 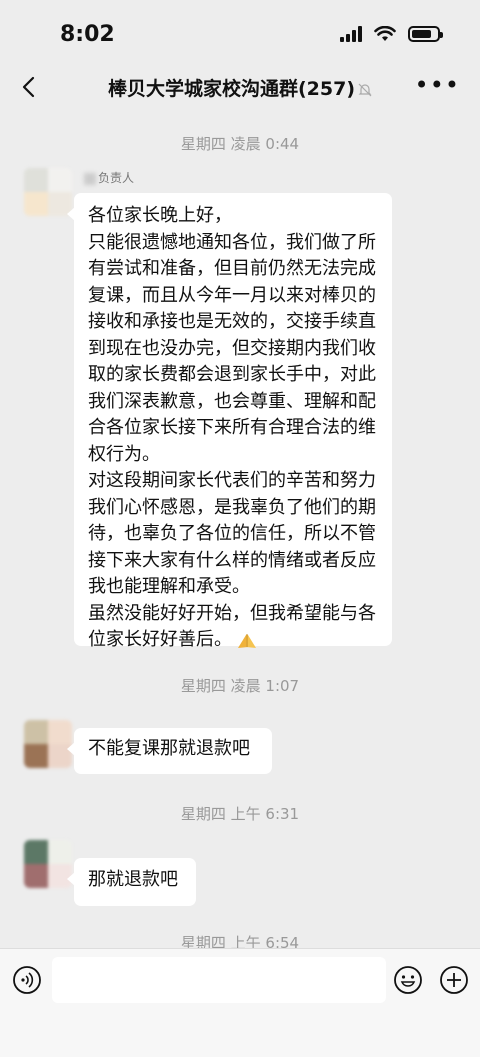 I want to click on wifi-icon, so click(x=385, y=33).